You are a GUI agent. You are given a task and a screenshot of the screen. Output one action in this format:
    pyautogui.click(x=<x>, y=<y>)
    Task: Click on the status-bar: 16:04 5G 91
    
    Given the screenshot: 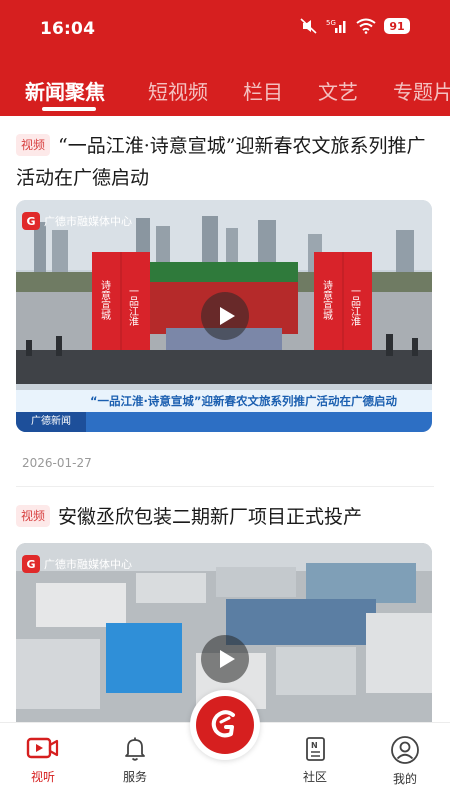 What is the action you would take?
    pyautogui.click(x=225, y=30)
    